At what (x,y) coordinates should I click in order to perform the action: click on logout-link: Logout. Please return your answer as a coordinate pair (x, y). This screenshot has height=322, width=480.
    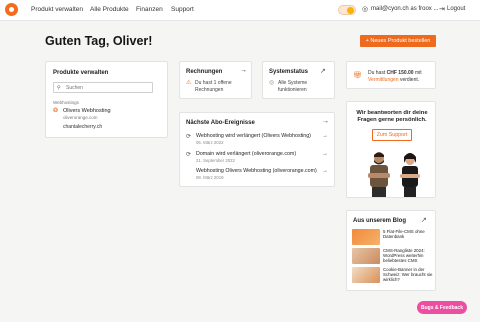
    Looking at the image, I should click on (456, 9).